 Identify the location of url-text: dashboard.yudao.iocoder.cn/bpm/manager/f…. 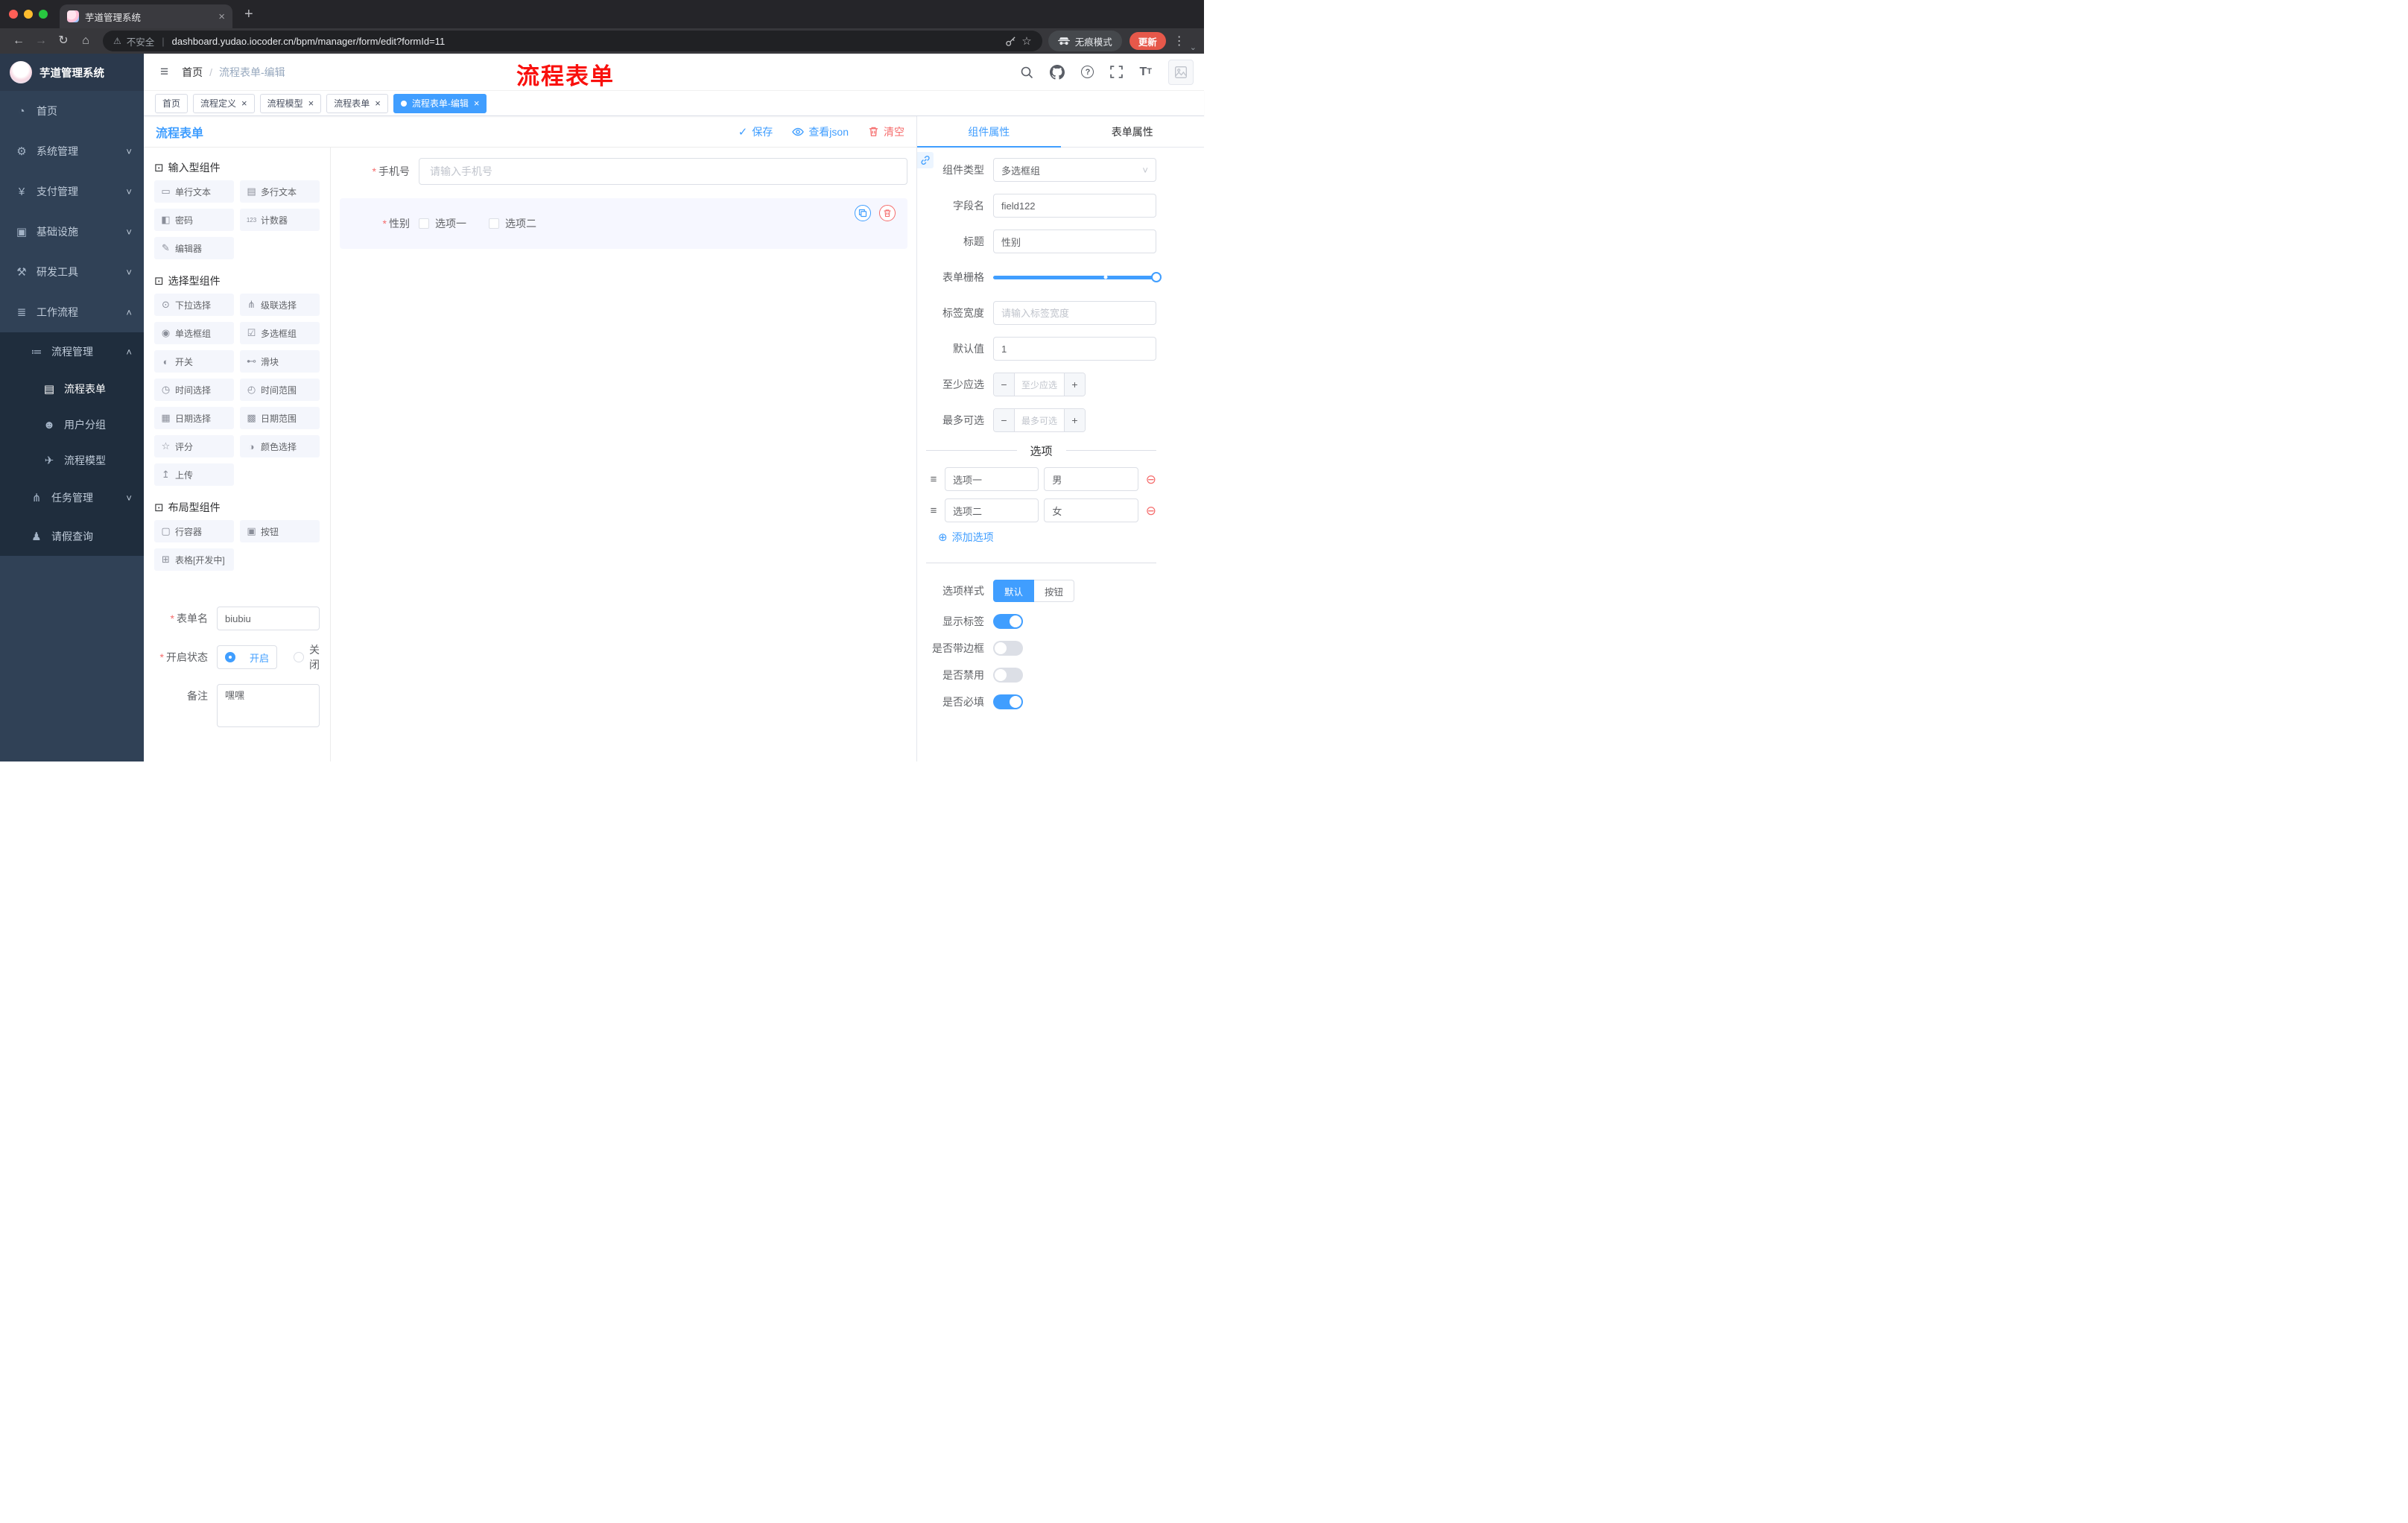
(586, 41).